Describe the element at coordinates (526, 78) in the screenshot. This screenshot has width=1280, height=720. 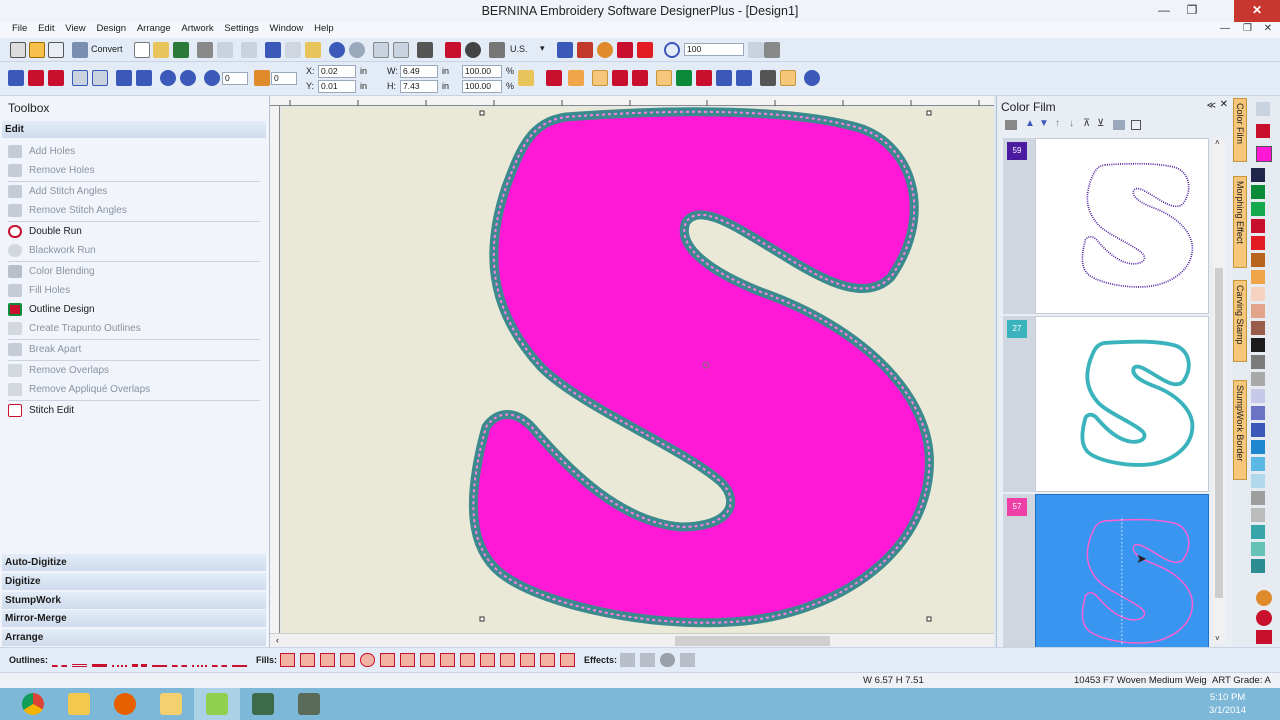
I see `lock-icon` at that location.